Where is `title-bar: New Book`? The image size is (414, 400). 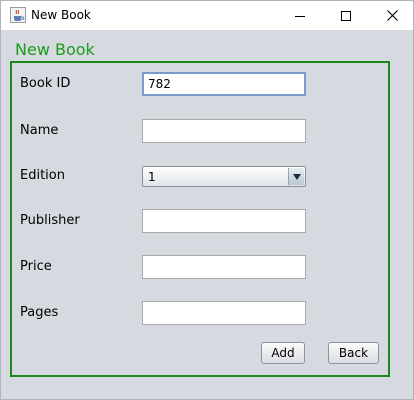 title-bar: New Book is located at coordinates (207, 15).